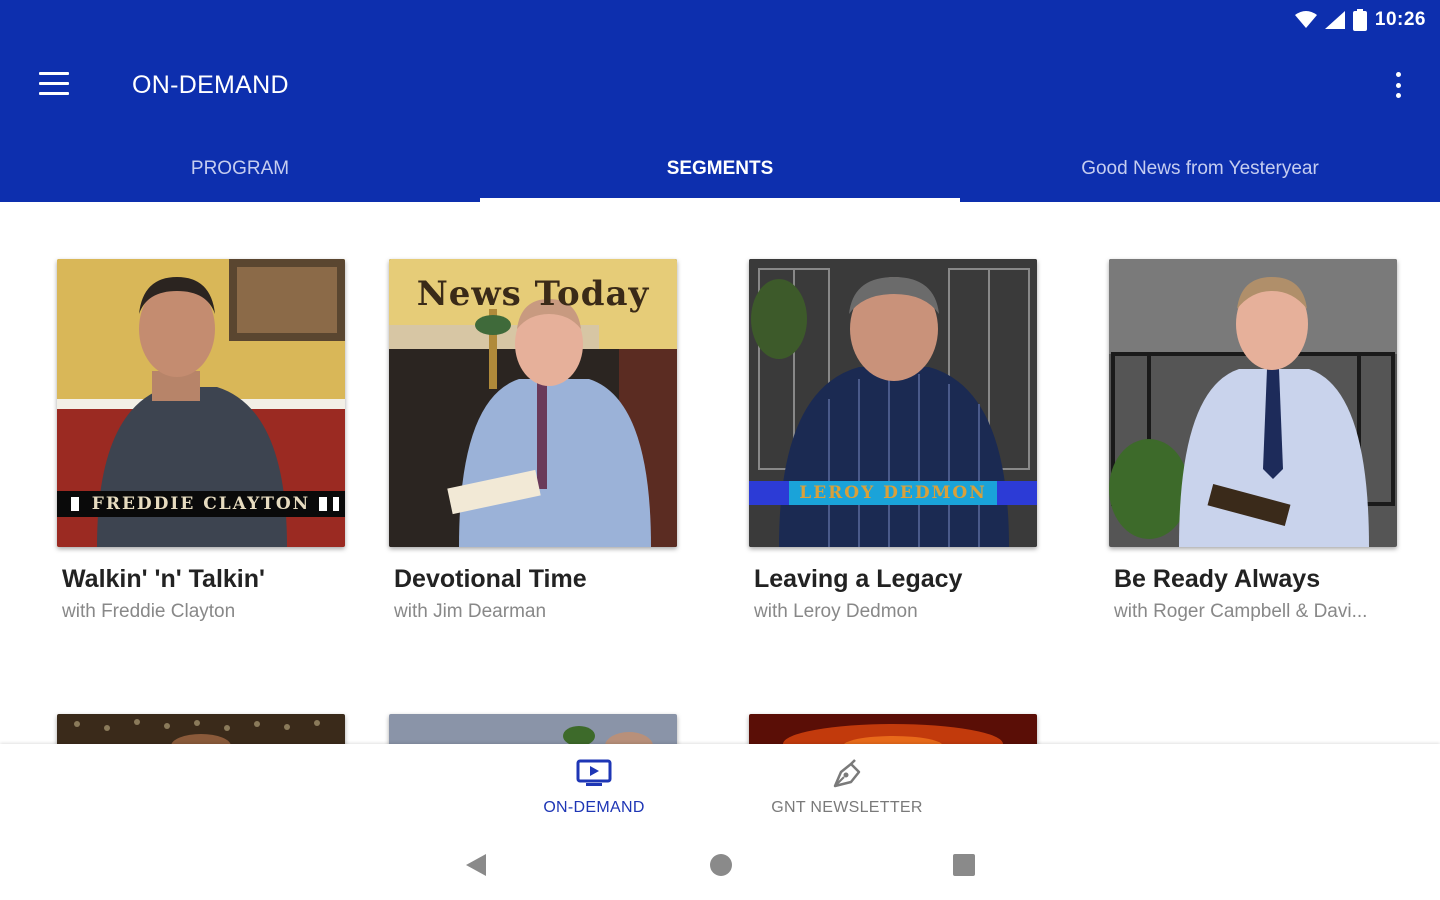  Describe the element at coordinates (149, 611) in the screenshot. I see `segment-host: with Freddie Clayton` at that location.